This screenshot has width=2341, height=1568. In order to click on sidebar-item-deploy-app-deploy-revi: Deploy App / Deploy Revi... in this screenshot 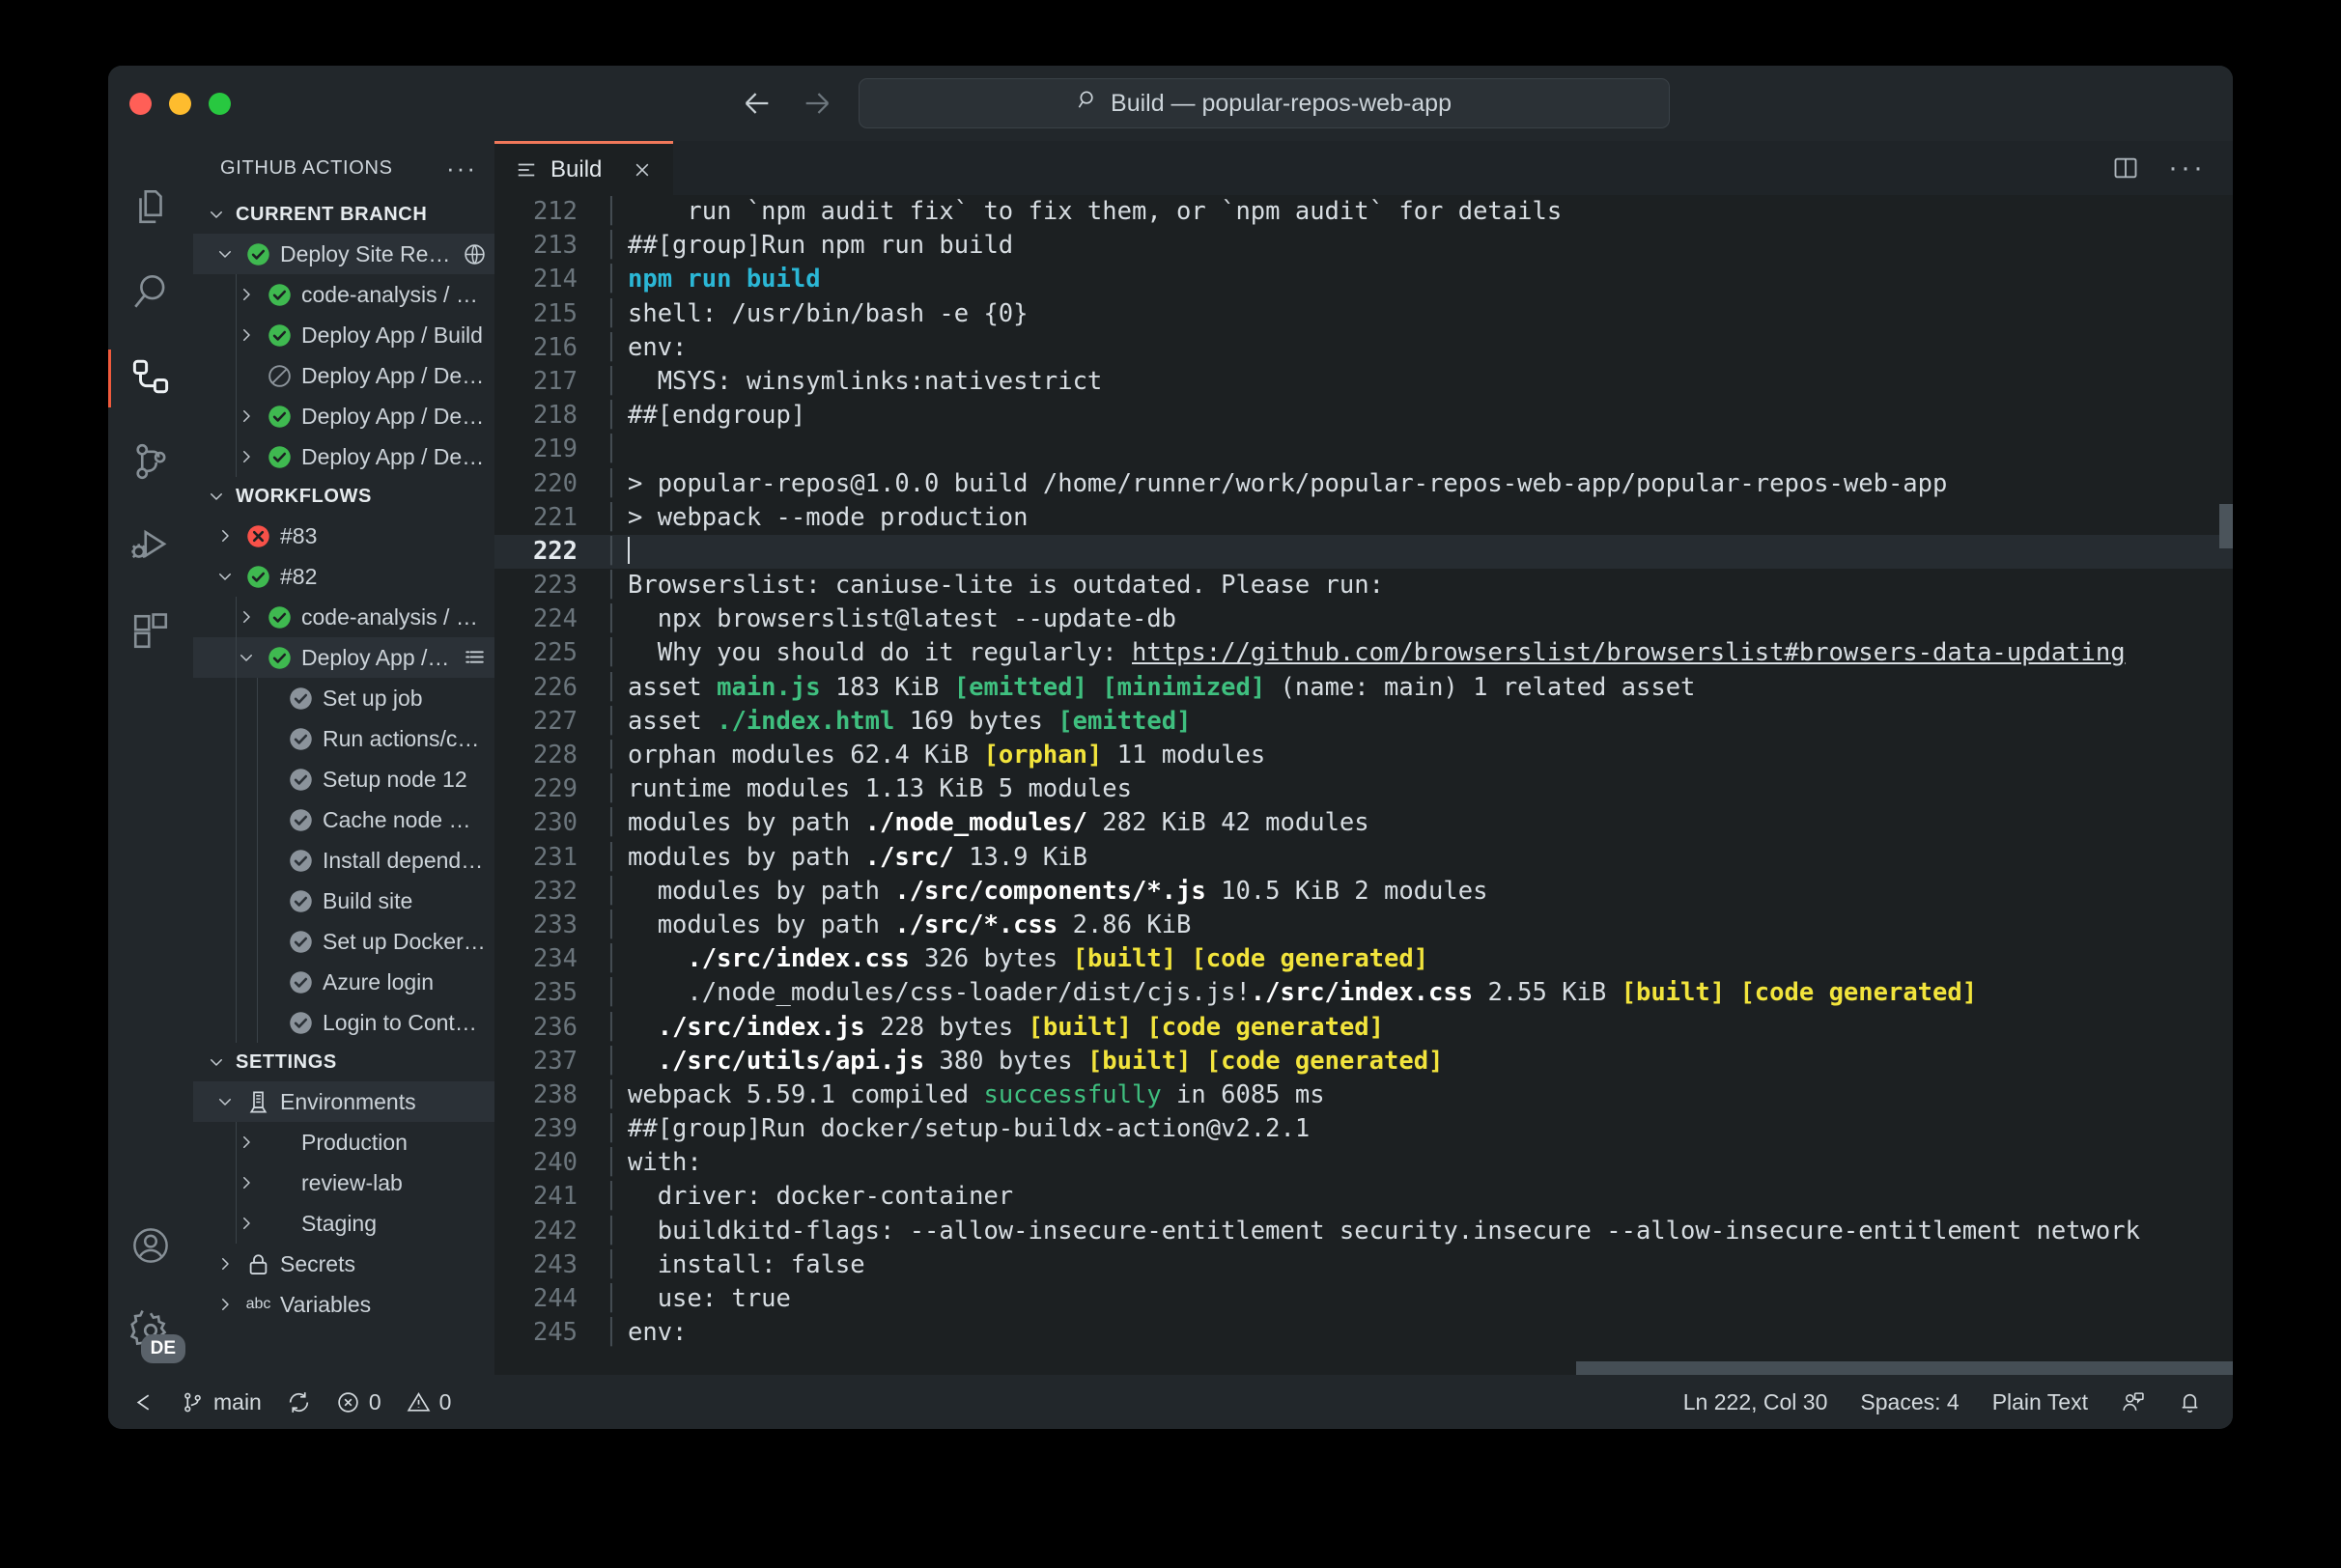, I will do `click(344, 376)`.